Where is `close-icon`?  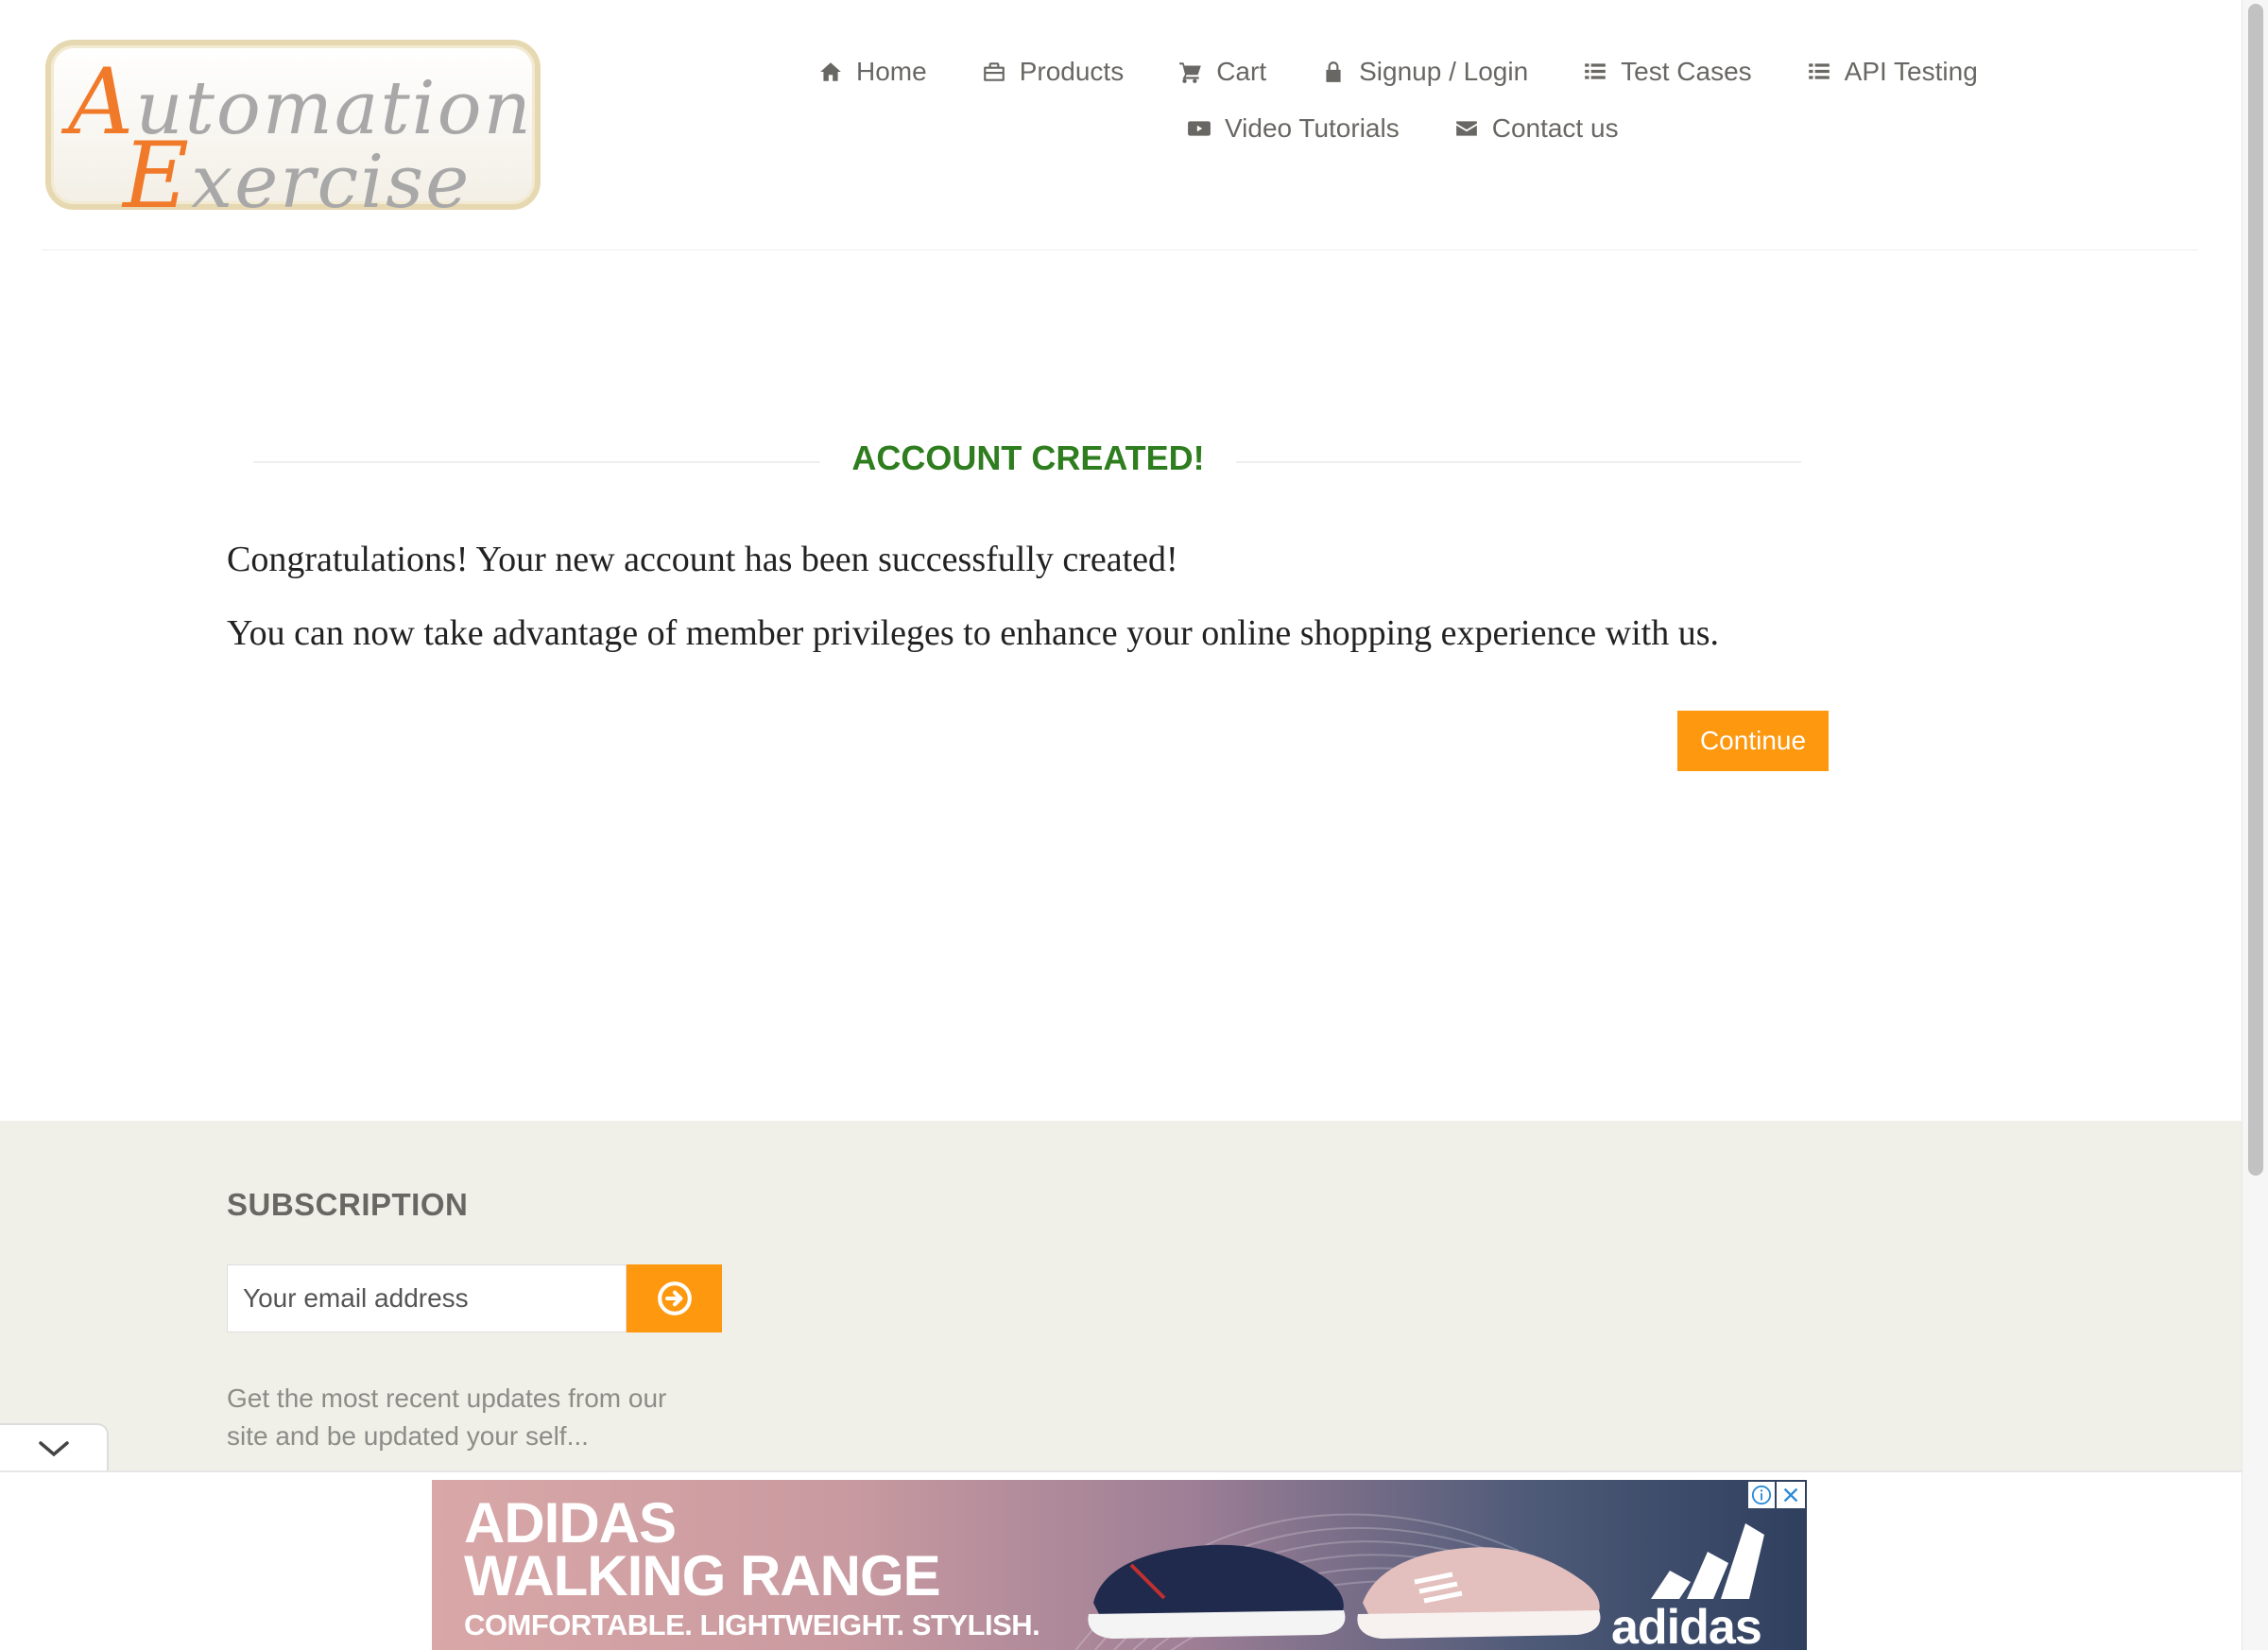
close-icon is located at coordinates (1790, 1495).